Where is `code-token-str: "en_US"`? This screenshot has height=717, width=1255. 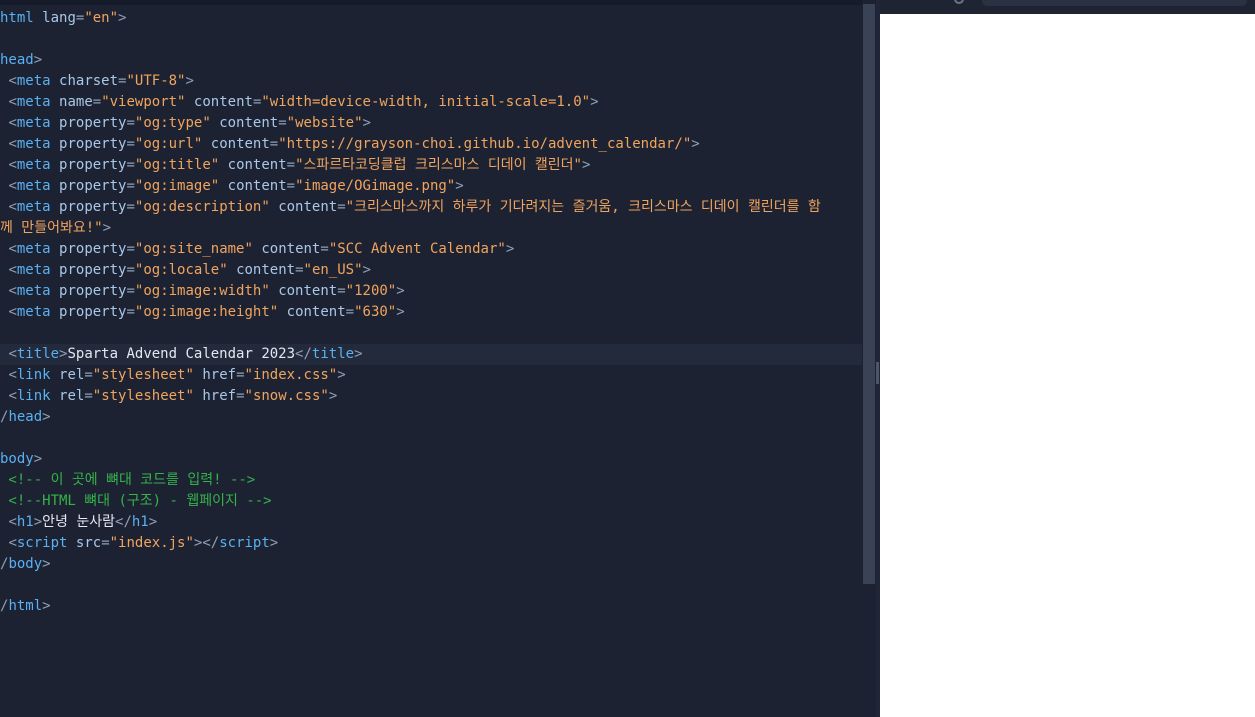 code-token-str: "en_US" is located at coordinates (333, 270).